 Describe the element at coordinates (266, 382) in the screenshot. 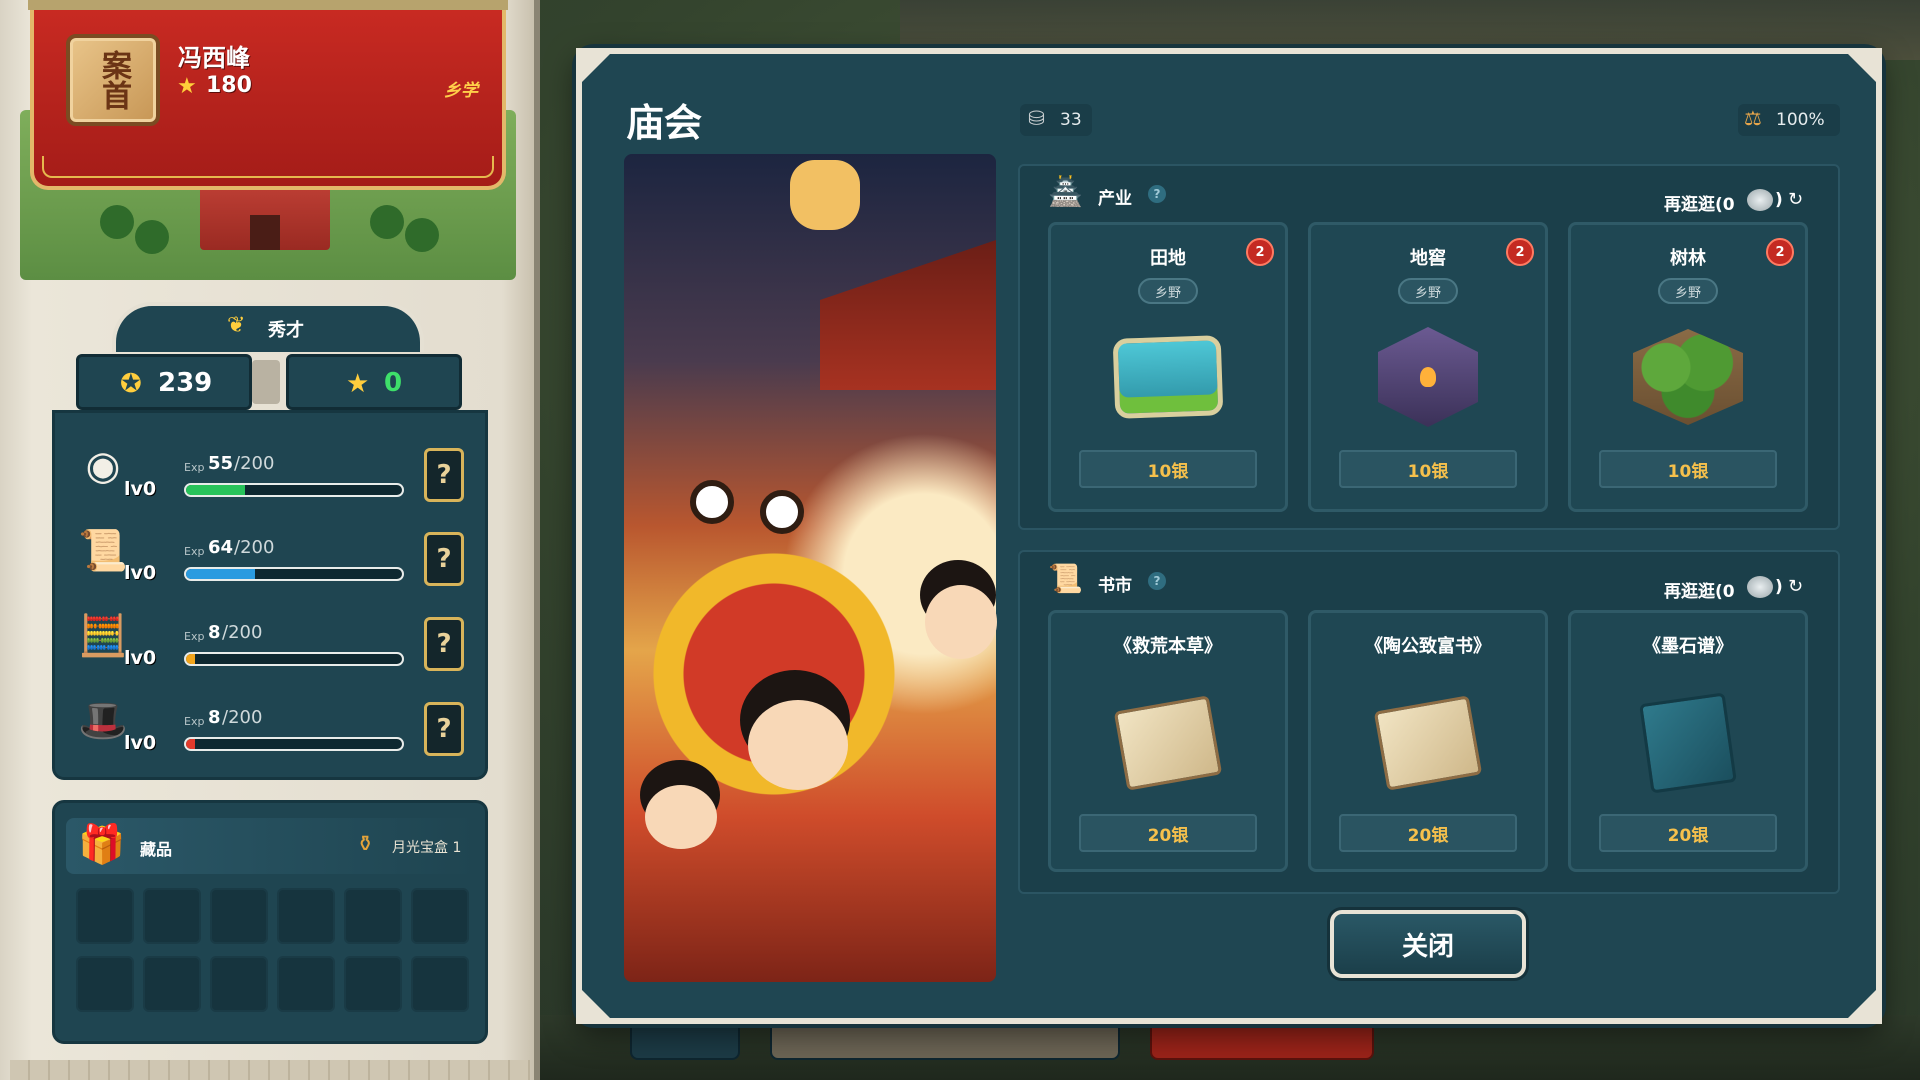

I see `divider-ornament` at that location.